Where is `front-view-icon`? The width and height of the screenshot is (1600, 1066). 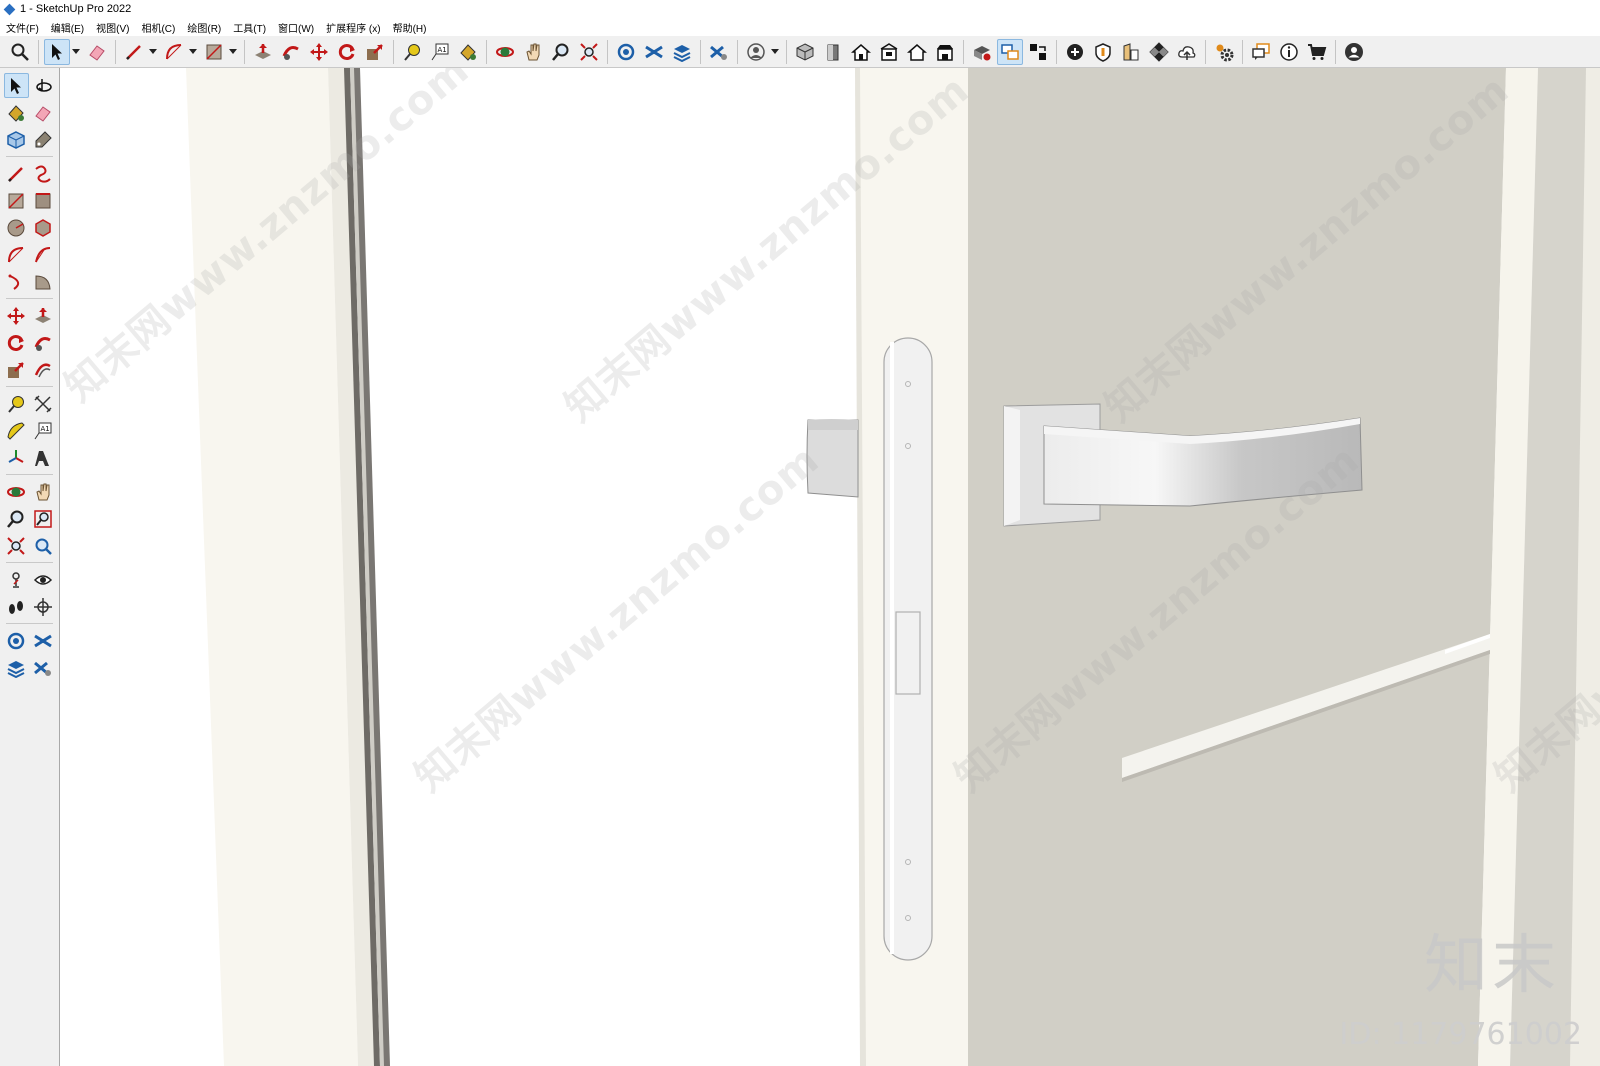 front-view-icon is located at coordinates (861, 52).